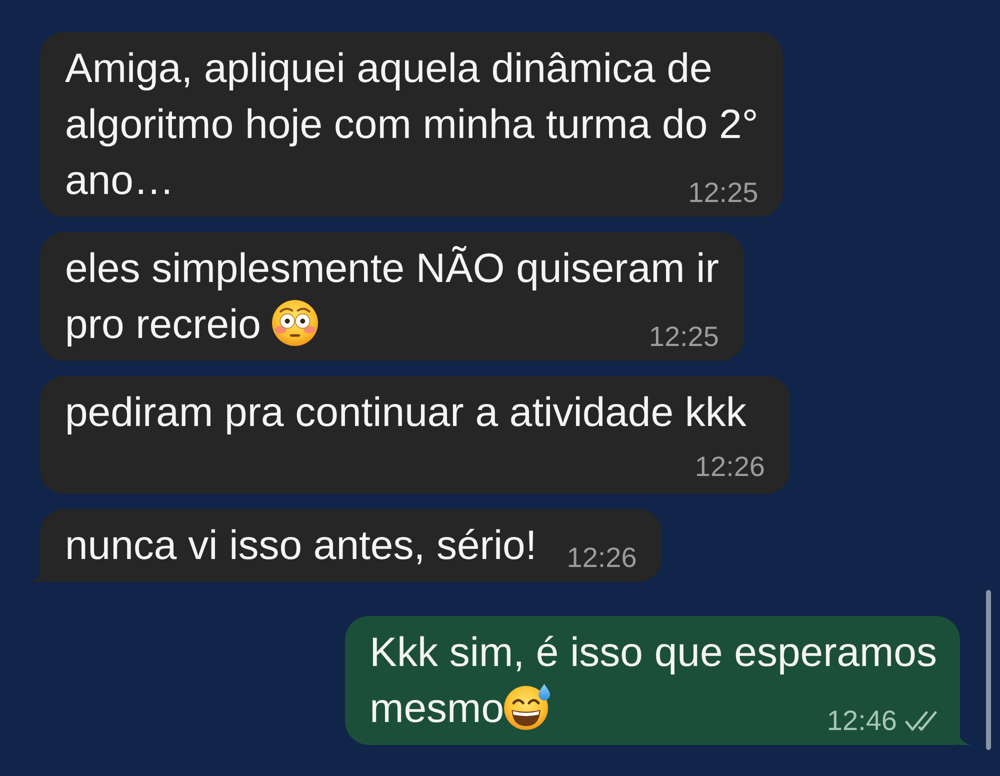  I want to click on message-text: pro recreio, so click(163, 324).